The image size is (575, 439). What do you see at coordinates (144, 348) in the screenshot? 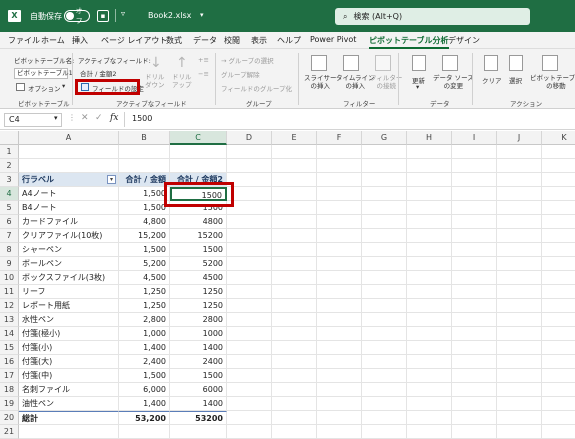
I see `table-cell: 1,400` at bounding box center [144, 348].